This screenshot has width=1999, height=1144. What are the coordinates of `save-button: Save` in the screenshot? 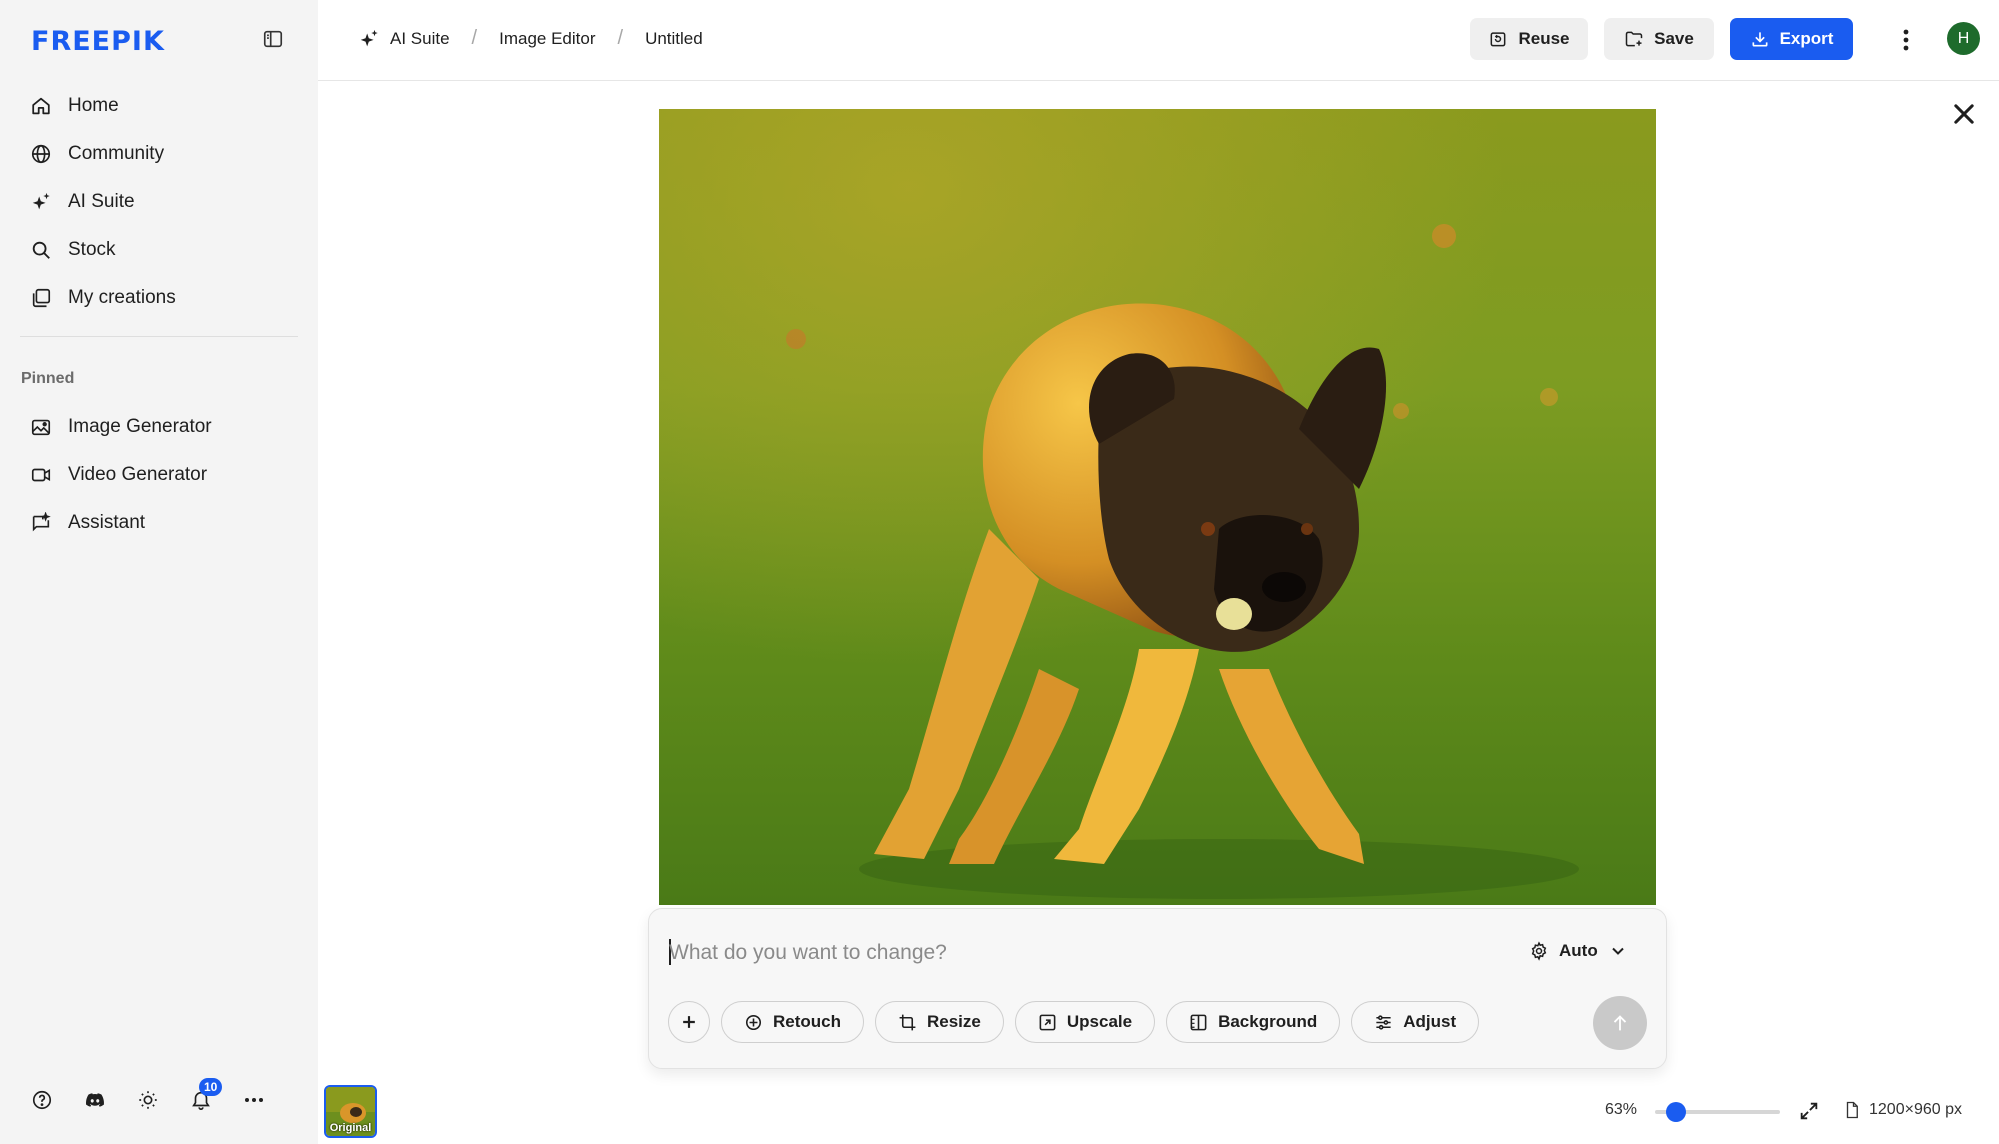 It's located at (1659, 39).